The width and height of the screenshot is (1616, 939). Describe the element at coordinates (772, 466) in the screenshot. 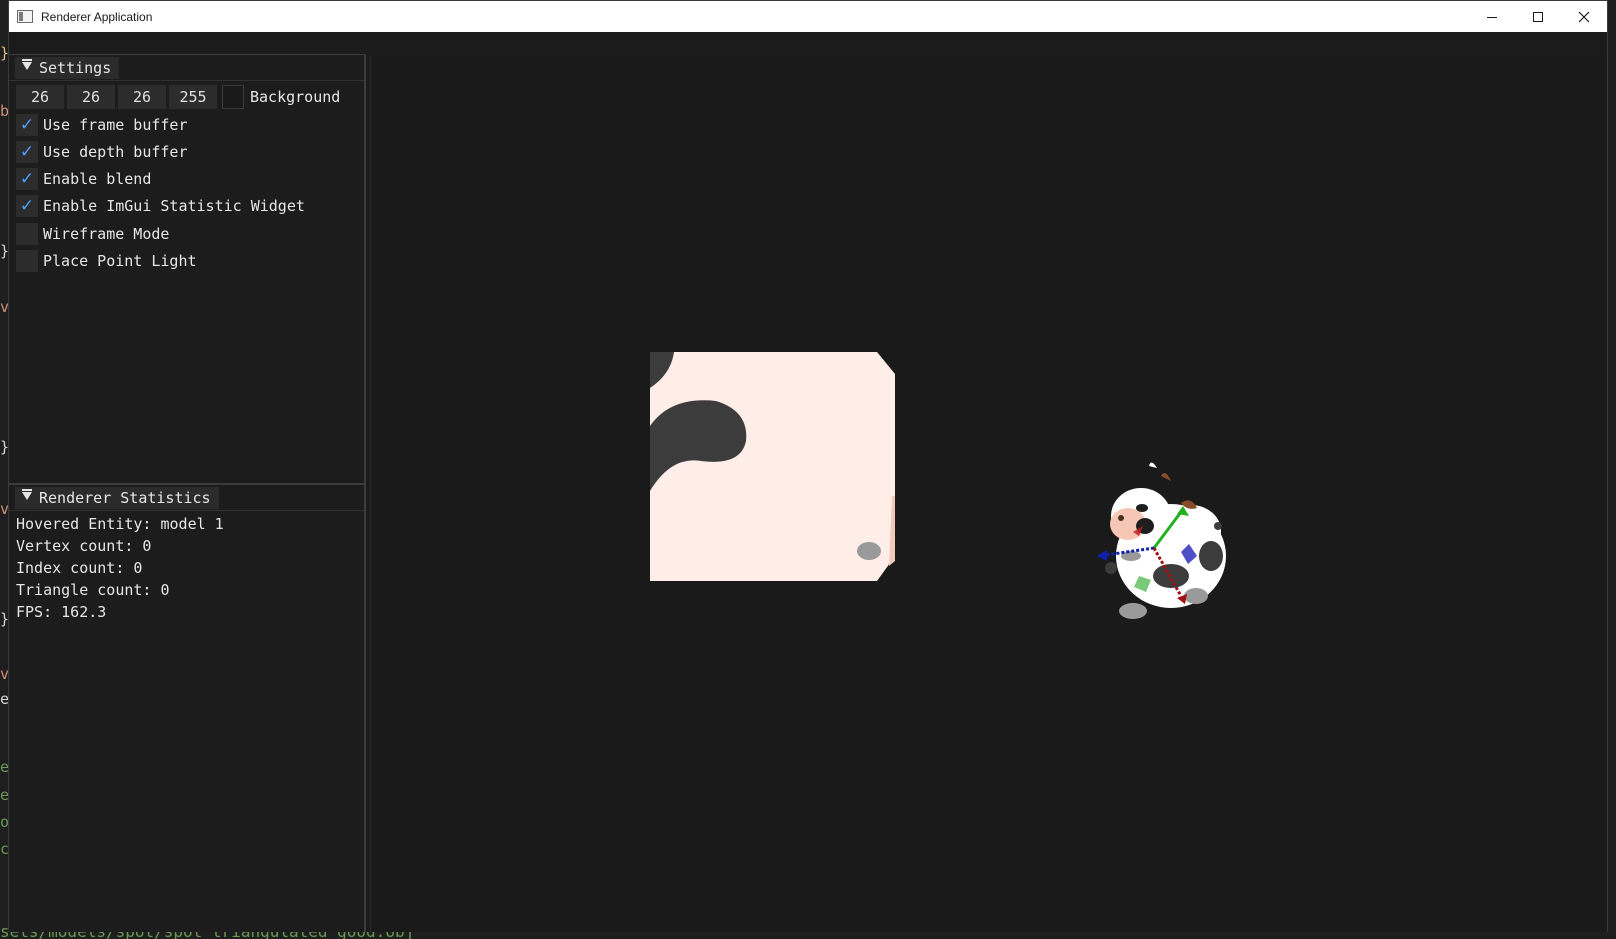

I see `cube-model` at that location.